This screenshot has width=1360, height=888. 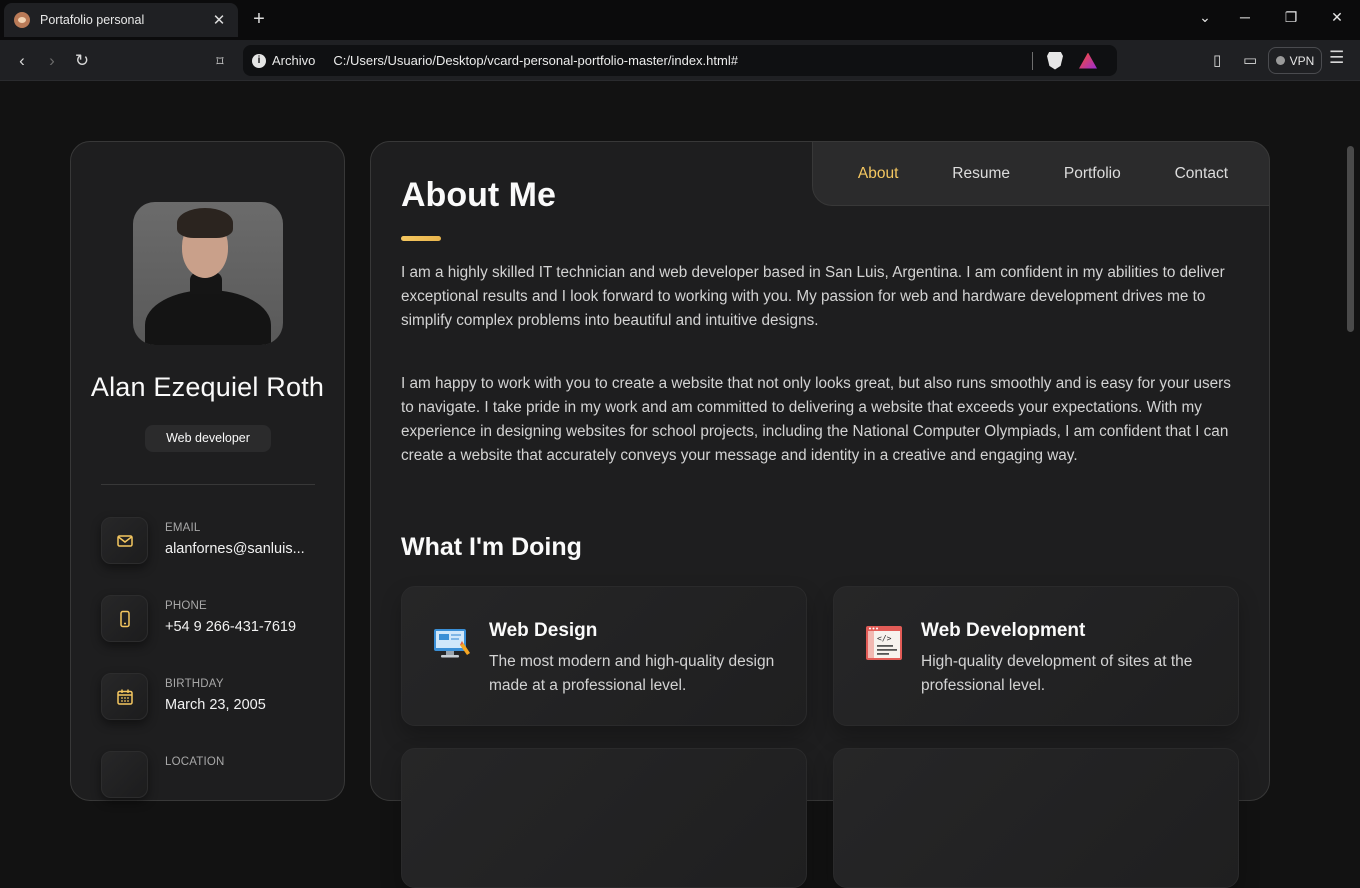 I want to click on avatar, so click(x=208, y=273).